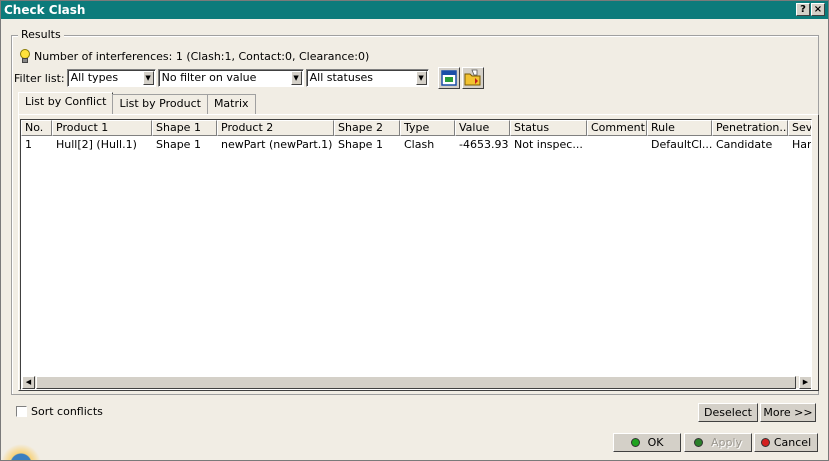 This screenshot has height=461, width=829. Describe the element at coordinates (635, 442) in the screenshot. I see `ok-dot-icon` at that location.